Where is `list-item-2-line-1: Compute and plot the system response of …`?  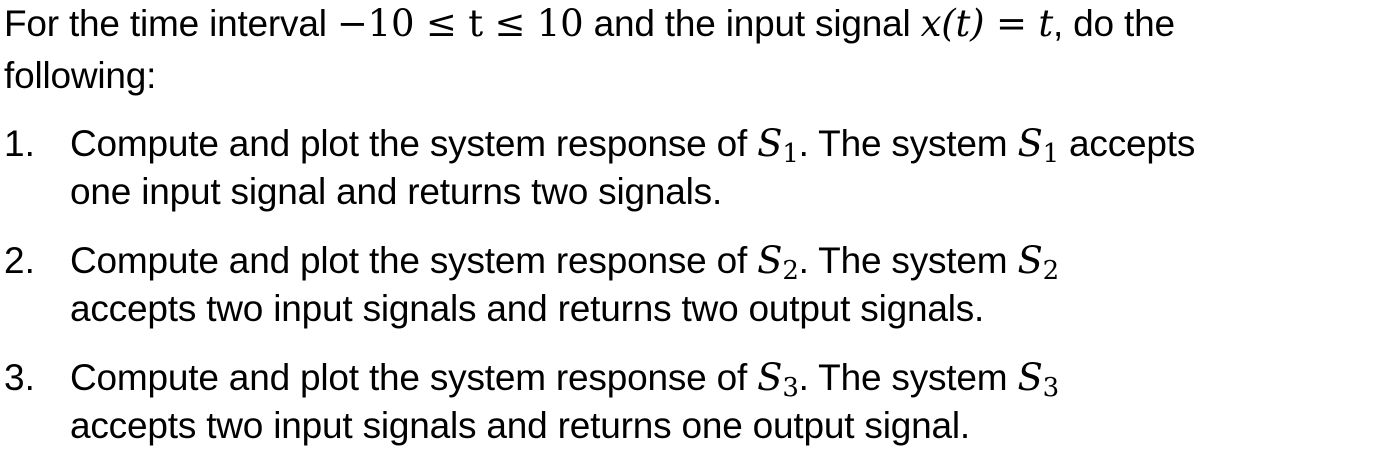 list-item-2-line-1: Compute and plot the system response of … is located at coordinates (564, 261).